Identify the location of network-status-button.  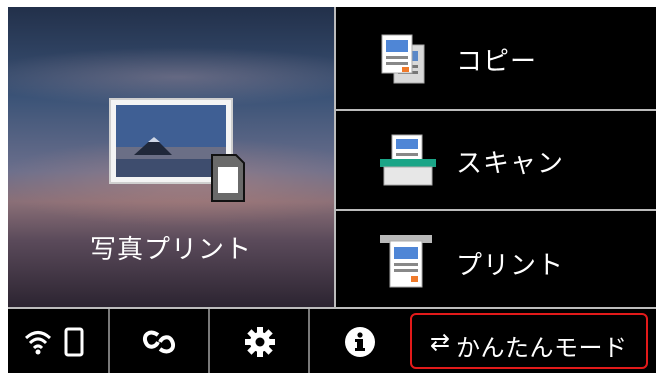
(58, 341).